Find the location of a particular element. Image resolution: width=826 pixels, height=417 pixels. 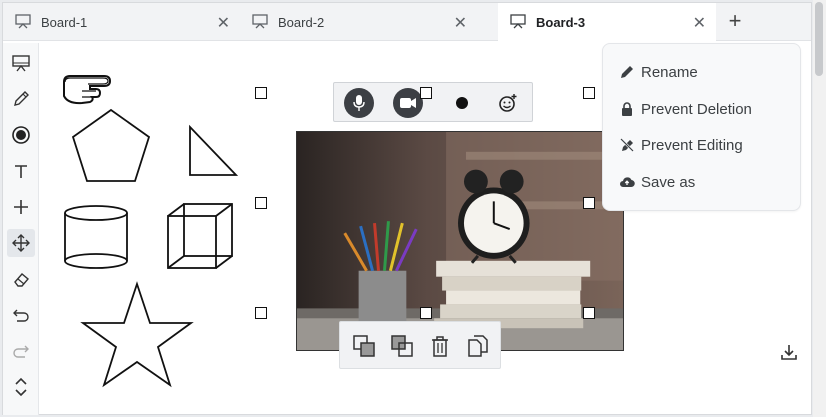

pointing-hand-shape is located at coordinates (89, 87).